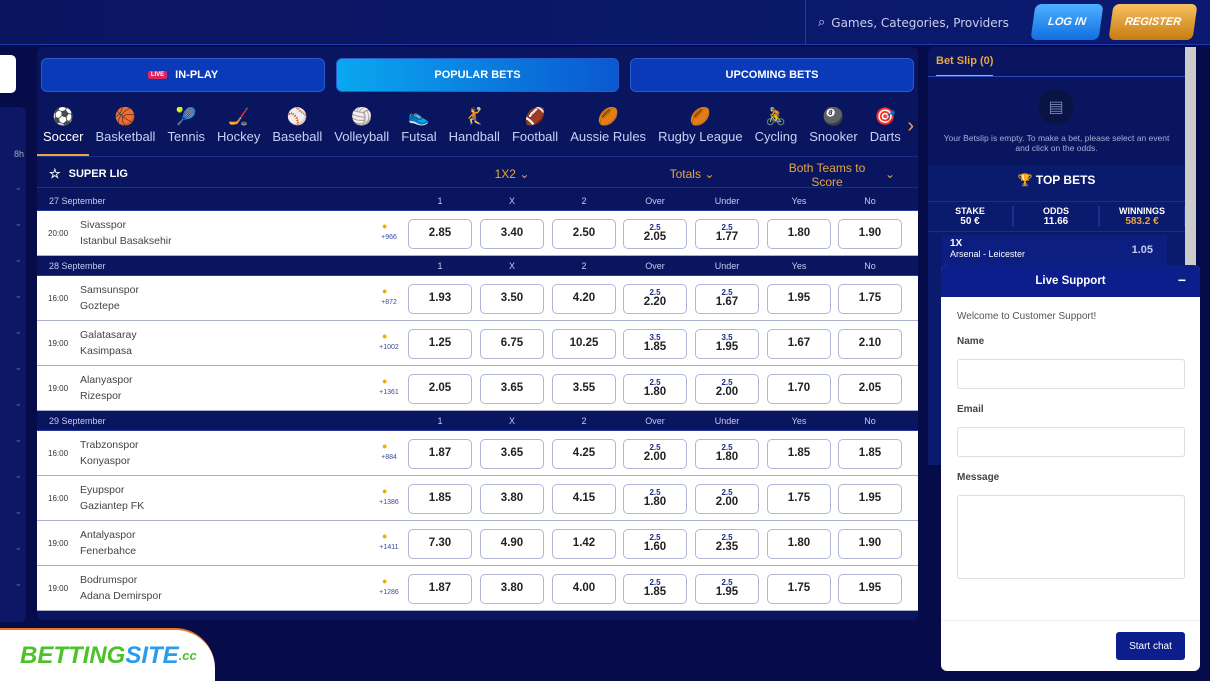 This screenshot has height=681, width=1210. Describe the element at coordinates (389, 237) in the screenshot. I see `more-markets-link: +966` at that location.